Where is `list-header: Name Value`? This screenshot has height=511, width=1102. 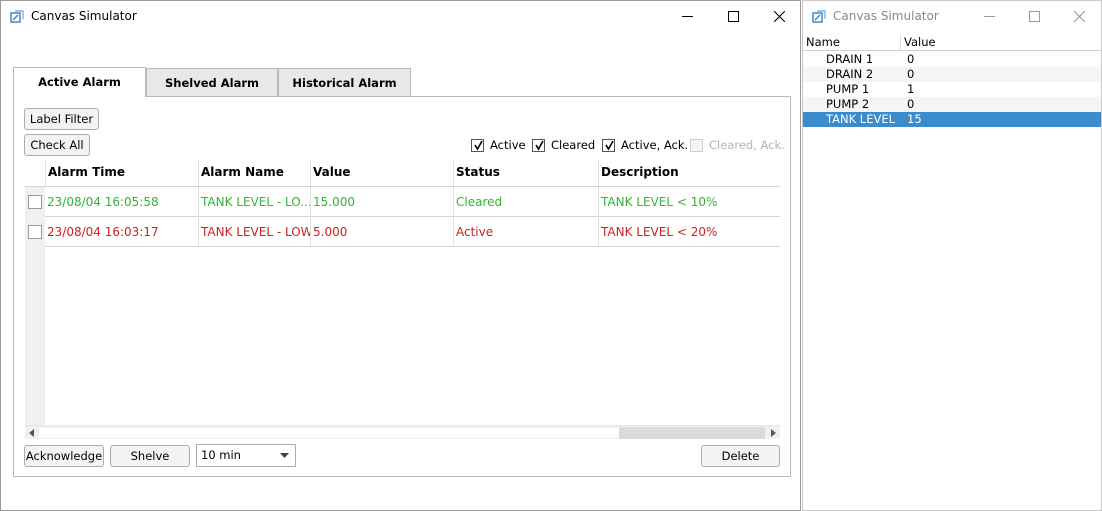 list-header: Name Value is located at coordinates (952, 42).